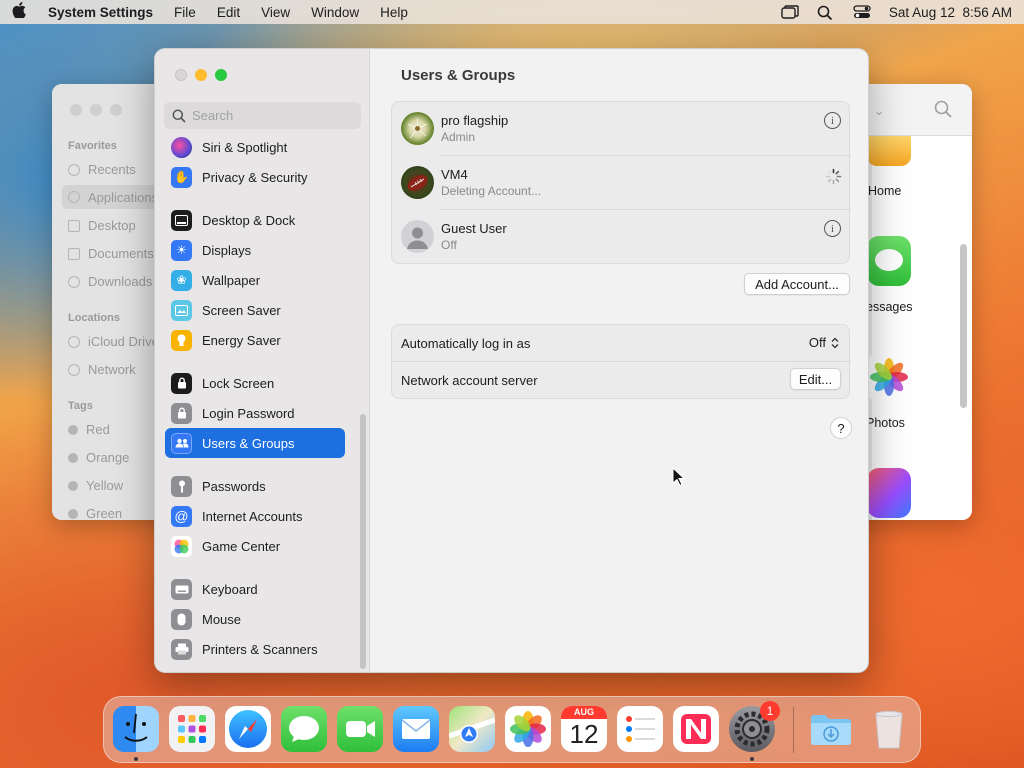  I want to click on sidebar-item-lock-screen: Lock Screen, so click(255, 383).